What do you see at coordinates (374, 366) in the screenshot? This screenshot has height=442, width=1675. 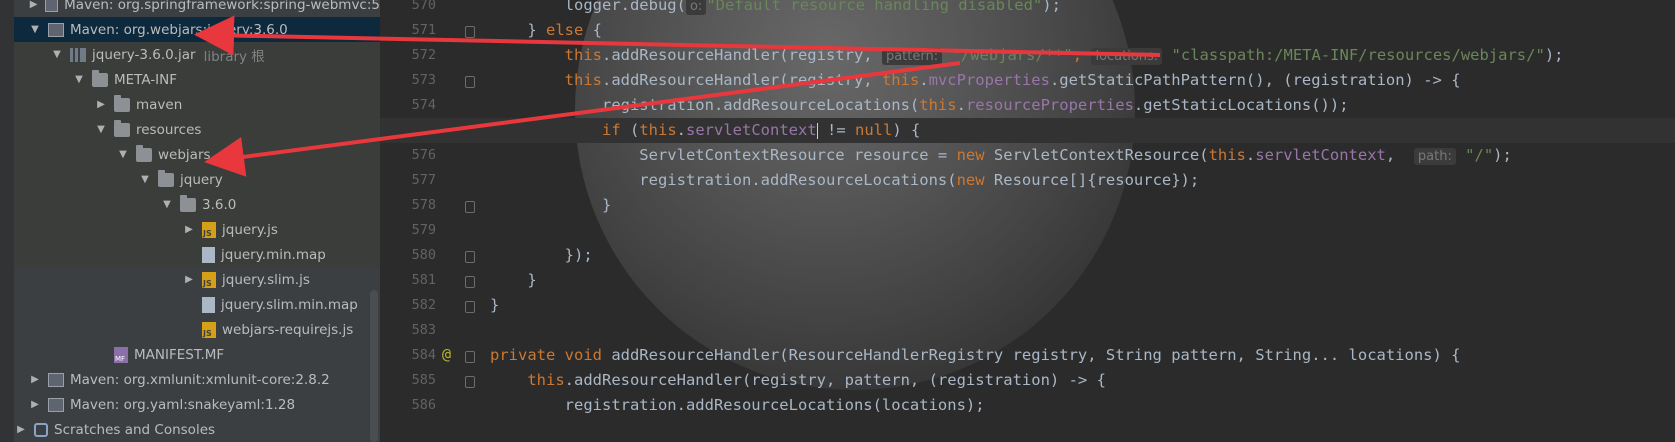 I see `tree-scrollbar` at bounding box center [374, 366].